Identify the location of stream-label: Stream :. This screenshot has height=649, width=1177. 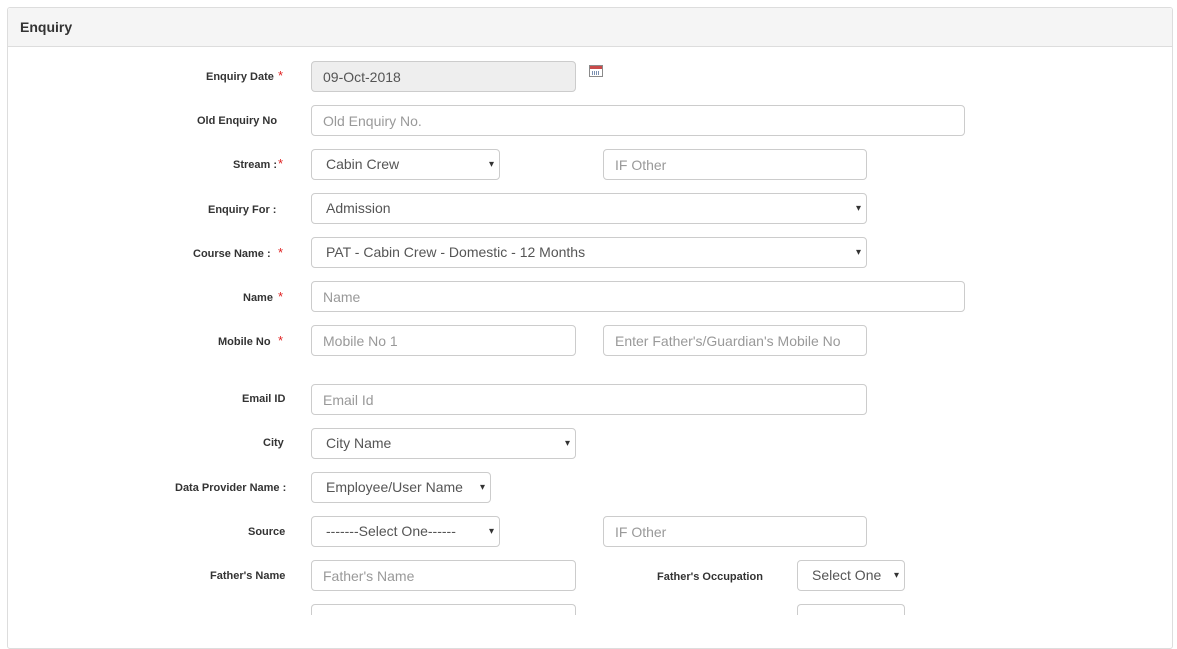
(255, 165).